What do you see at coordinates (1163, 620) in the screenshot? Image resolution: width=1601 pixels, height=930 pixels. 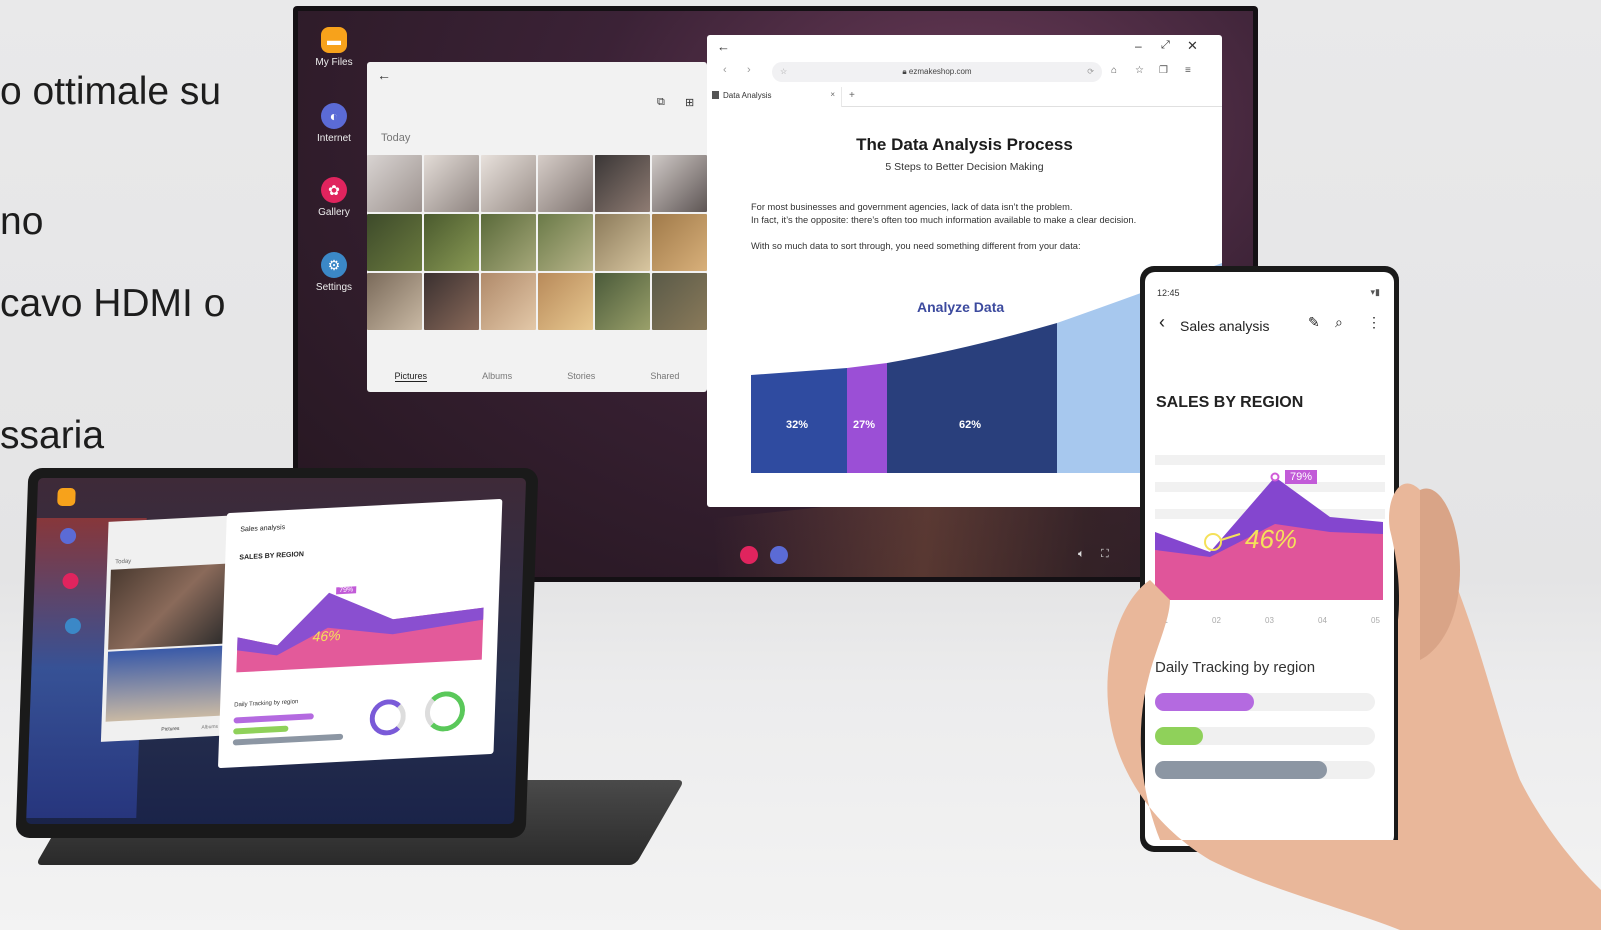 I see `x-tick-01: 01` at bounding box center [1163, 620].